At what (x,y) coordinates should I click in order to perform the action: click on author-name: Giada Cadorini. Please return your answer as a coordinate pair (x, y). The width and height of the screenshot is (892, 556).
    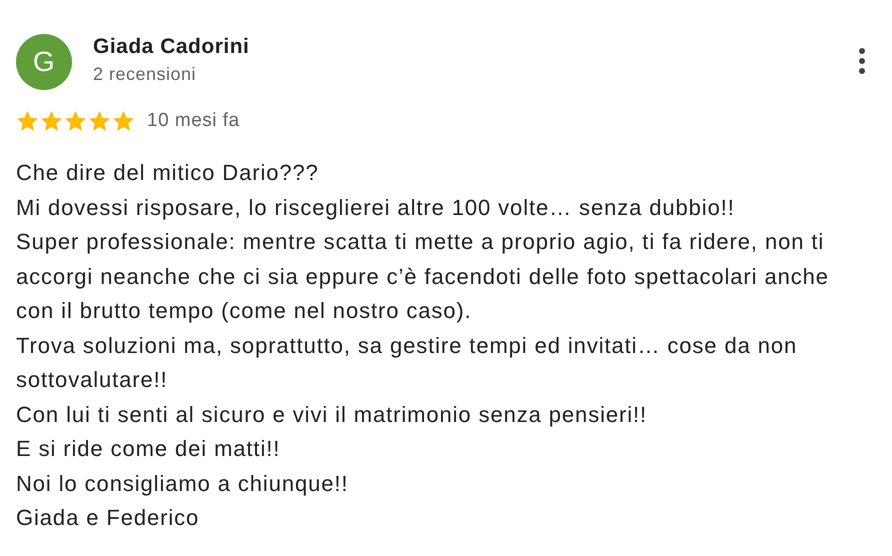
    Looking at the image, I should click on (171, 47).